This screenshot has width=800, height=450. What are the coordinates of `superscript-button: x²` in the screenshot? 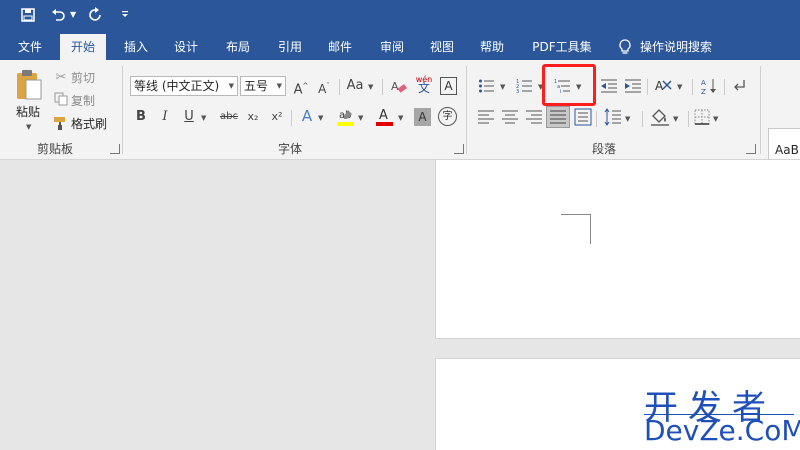 It's located at (277, 117).